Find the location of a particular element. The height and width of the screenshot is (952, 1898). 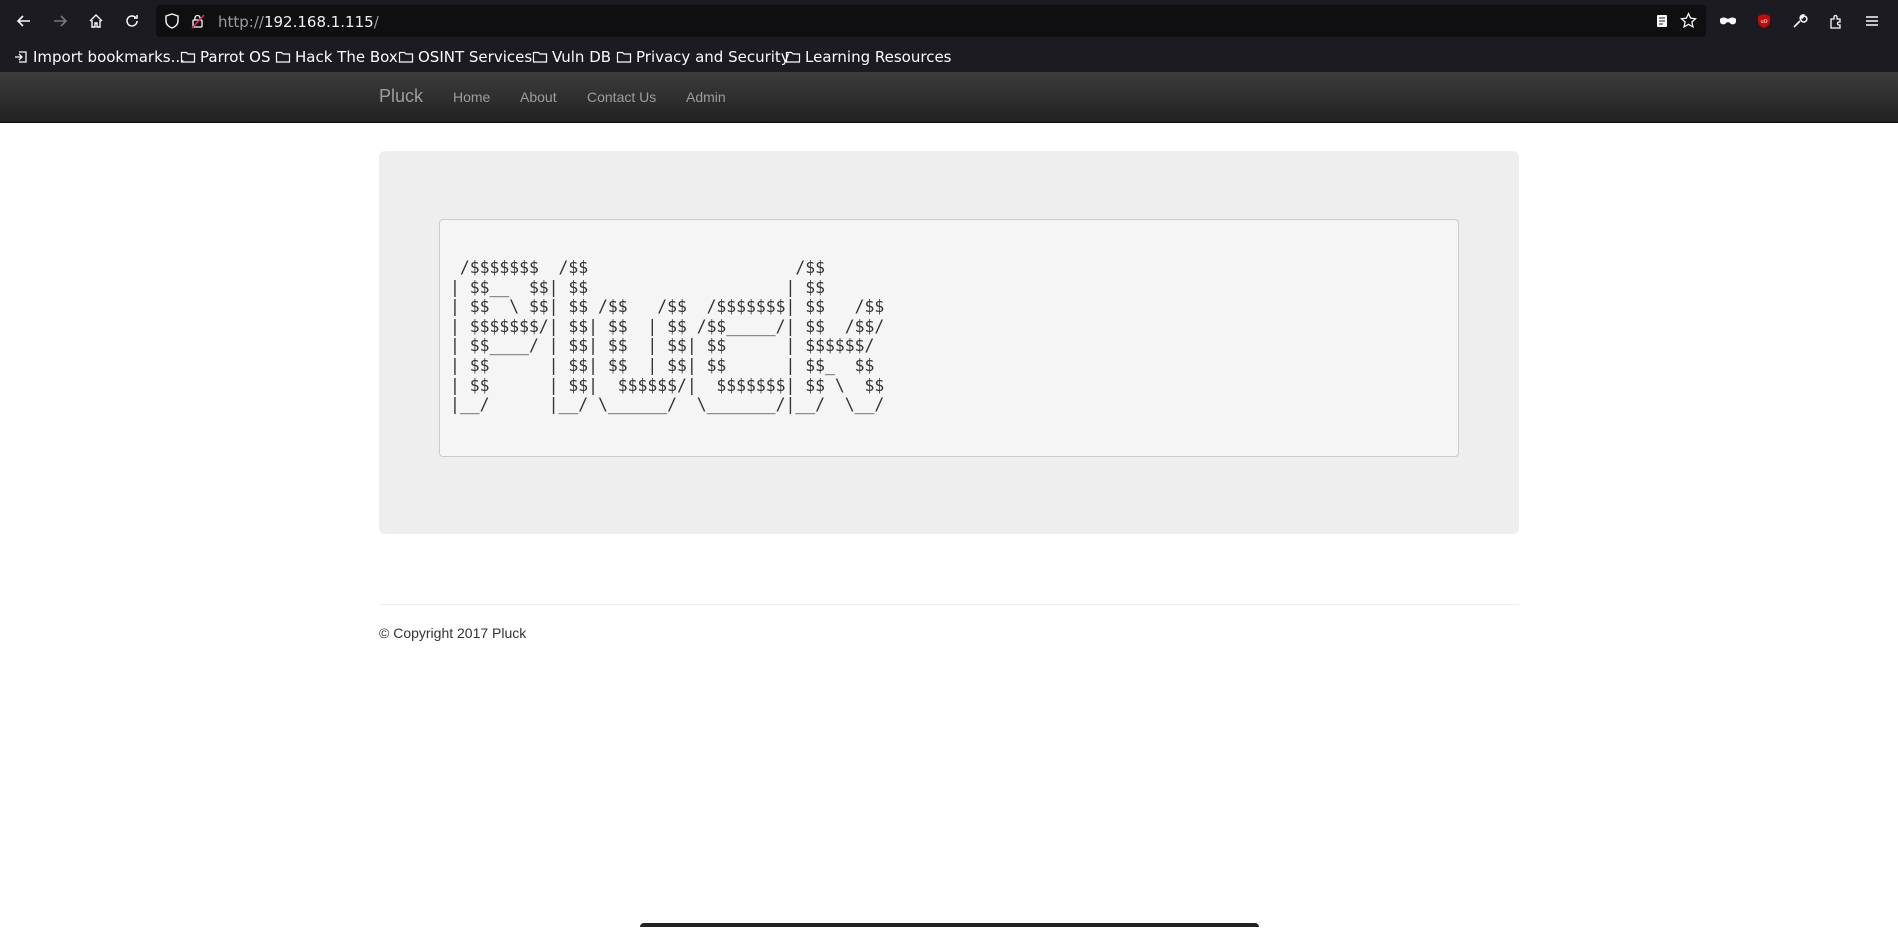

browser-toolbar: http://192.168.1.115/ uO is located at coordinates (949, 21).